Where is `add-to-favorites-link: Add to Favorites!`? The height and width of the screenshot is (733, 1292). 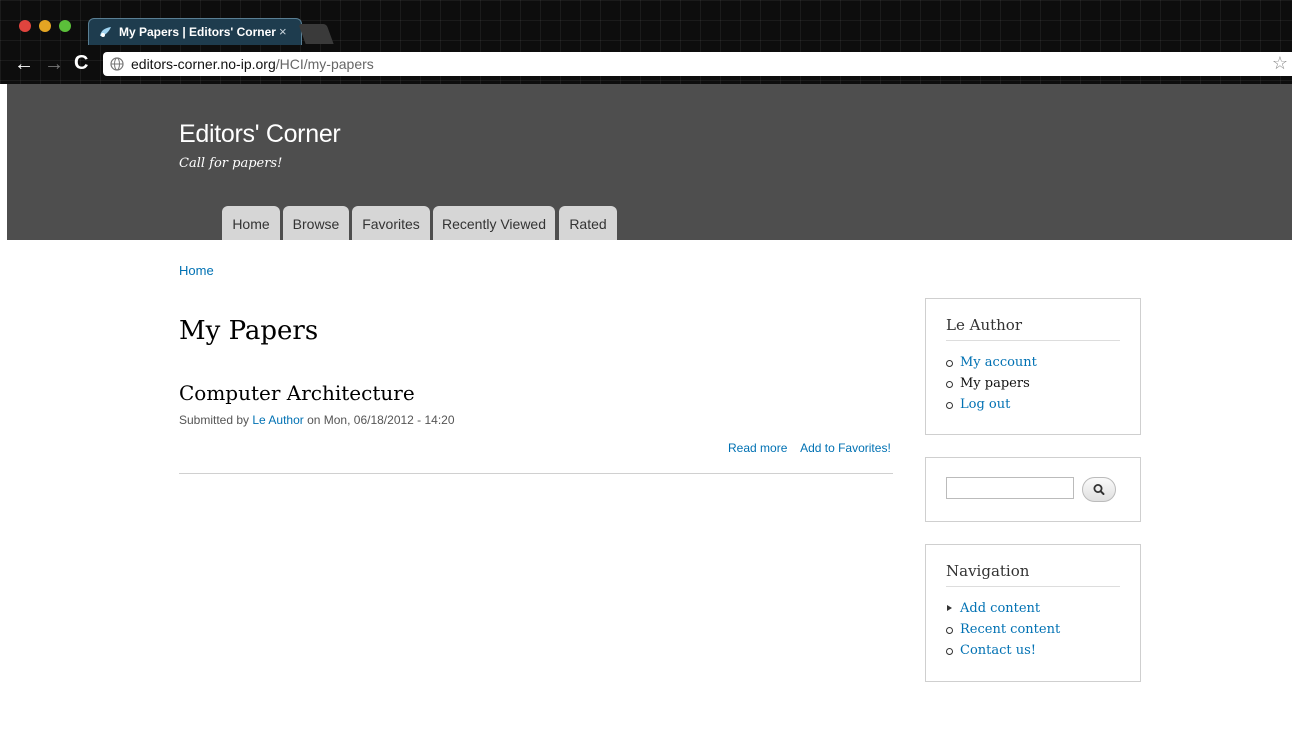
add-to-favorites-link: Add to Favorites! is located at coordinates (845, 448).